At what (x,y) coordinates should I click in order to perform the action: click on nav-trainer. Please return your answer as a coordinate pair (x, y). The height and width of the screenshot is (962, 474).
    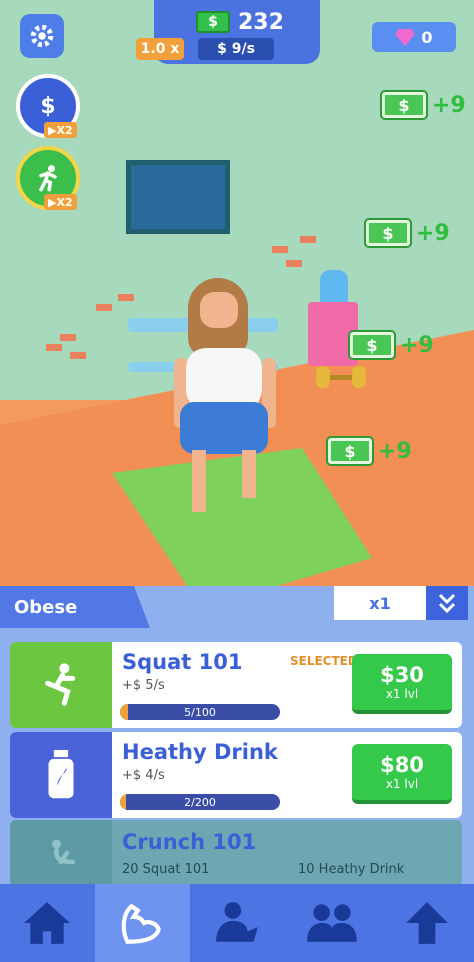
    Looking at the image, I should click on (237, 923).